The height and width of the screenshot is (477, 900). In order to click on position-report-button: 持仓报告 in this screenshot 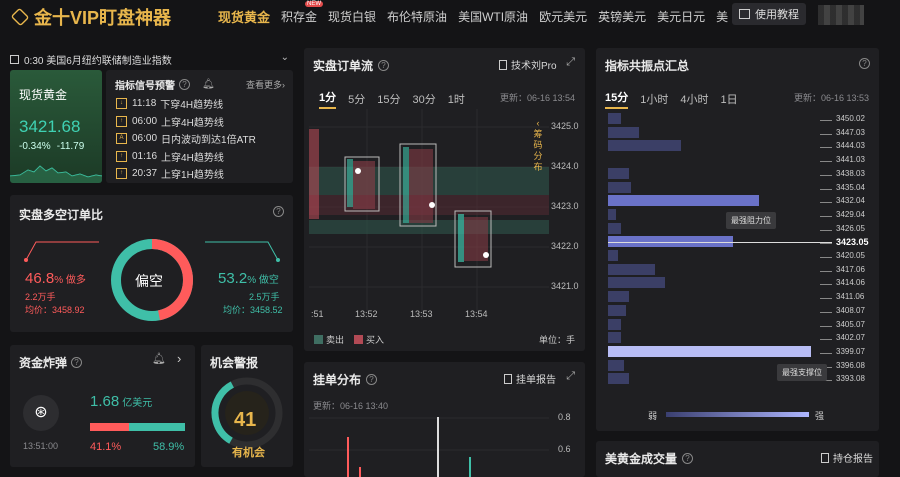, I will do `click(847, 457)`.